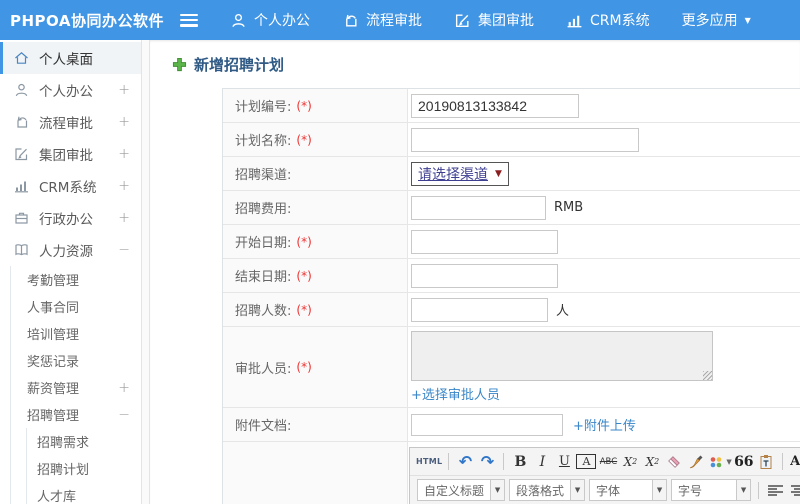 The height and width of the screenshot is (504, 800). I want to click on plan-name-input, so click(525, 139).